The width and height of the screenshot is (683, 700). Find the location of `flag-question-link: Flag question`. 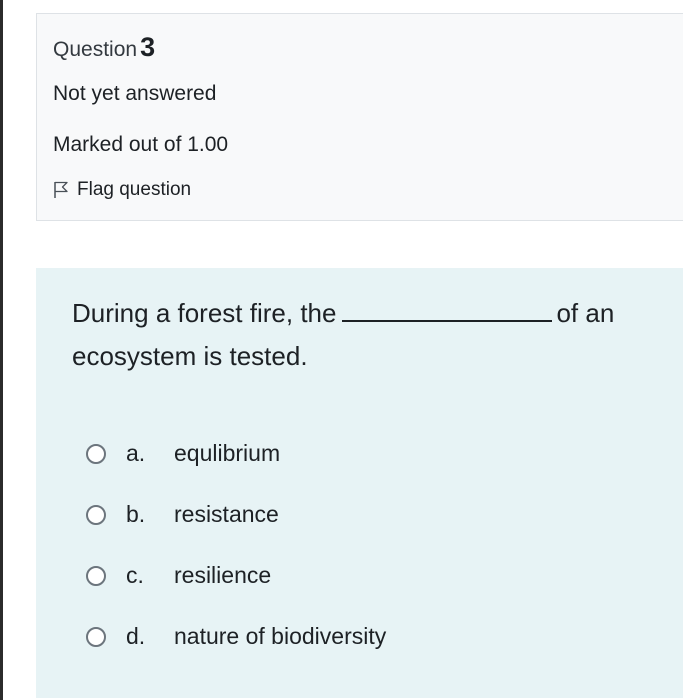

flag-question-link: Flag question is located at coordinates (122, 190).